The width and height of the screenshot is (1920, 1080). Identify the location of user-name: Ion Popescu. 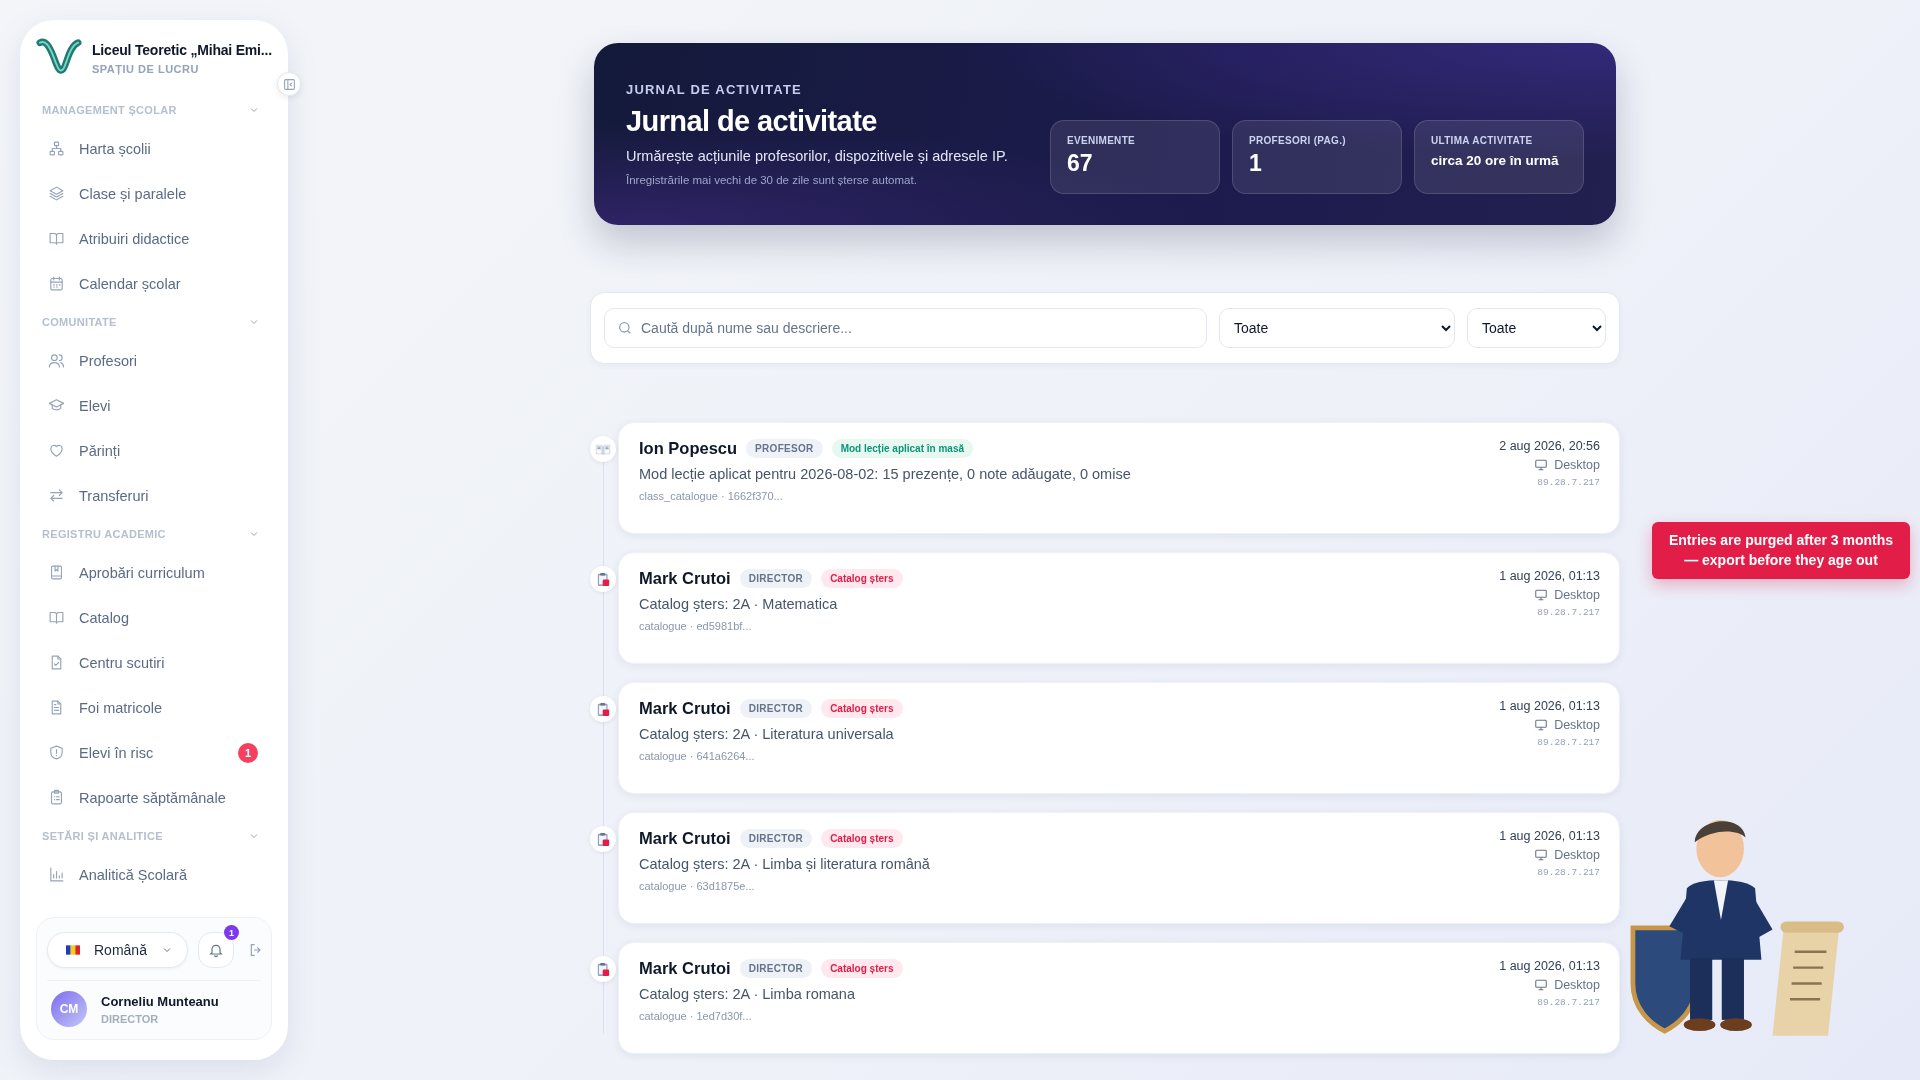
(688, 448).